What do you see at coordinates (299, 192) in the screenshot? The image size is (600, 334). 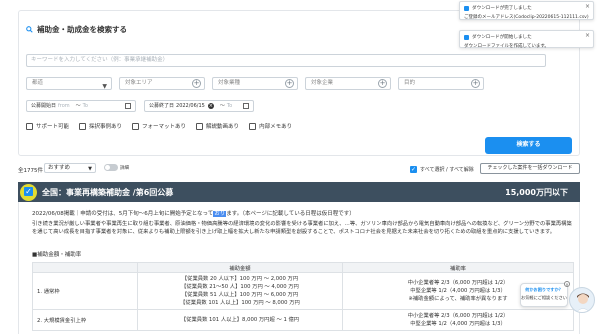 I see `result-card-header: ✓ 全国：事業再構築補助金 /第6回公募 15,000万円以下` at bounding box center [299, 192].